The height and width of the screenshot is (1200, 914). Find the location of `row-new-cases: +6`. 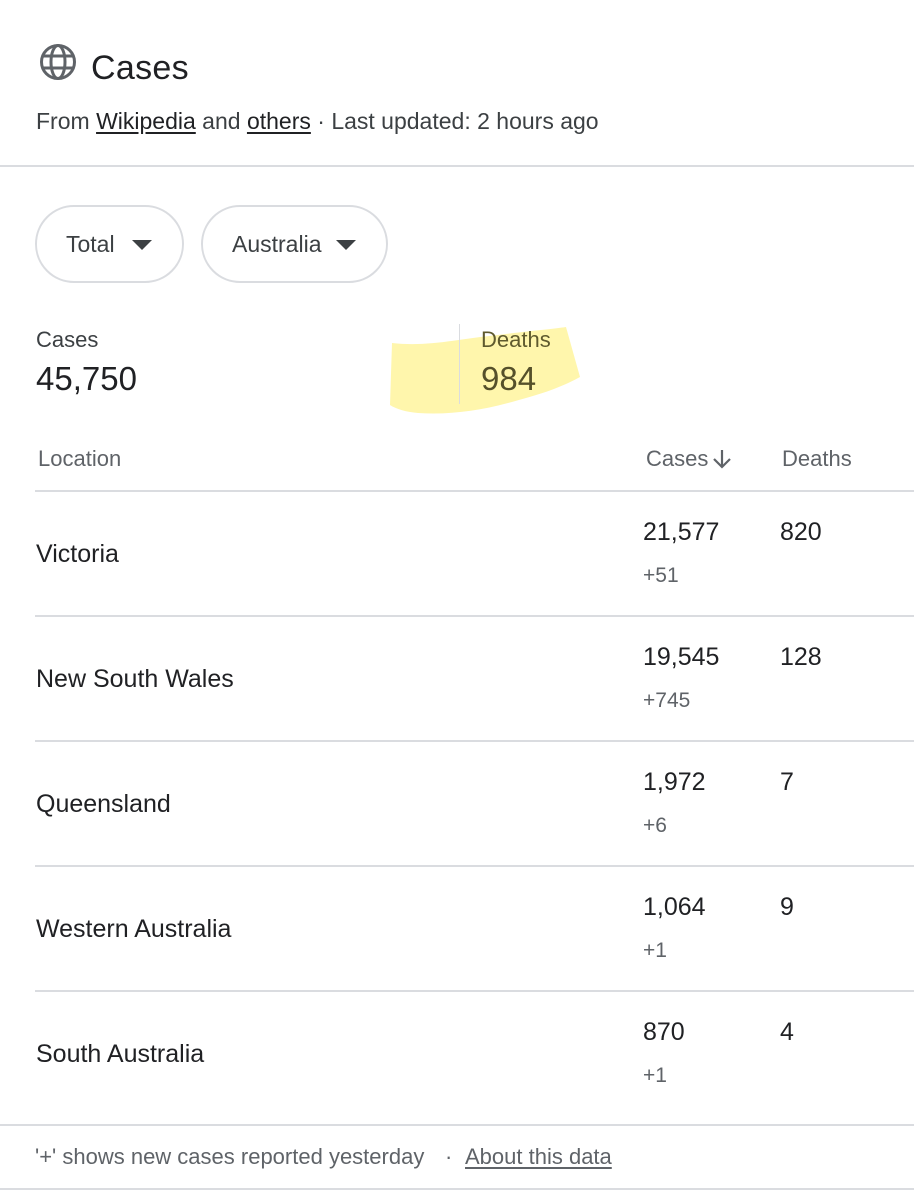

row-new-cases: +6 is located at coordinates (655, 825).